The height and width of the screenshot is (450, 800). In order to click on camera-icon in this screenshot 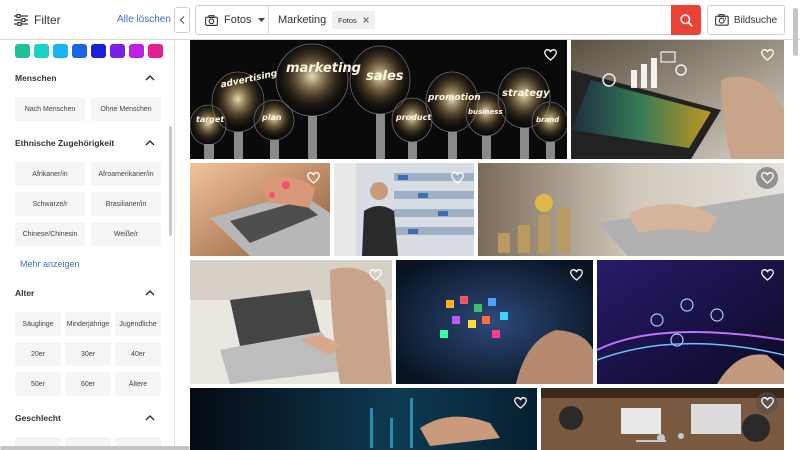, I will do `click(211, 20)`.